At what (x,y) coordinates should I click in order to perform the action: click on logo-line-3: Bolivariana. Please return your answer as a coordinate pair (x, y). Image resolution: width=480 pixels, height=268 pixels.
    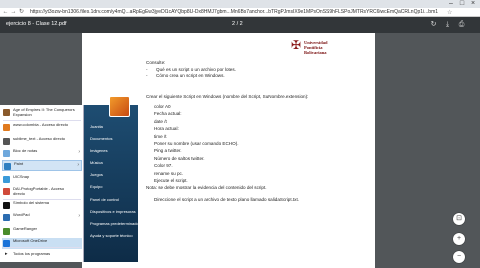
    Looking at the image, I should click on (315, 52).